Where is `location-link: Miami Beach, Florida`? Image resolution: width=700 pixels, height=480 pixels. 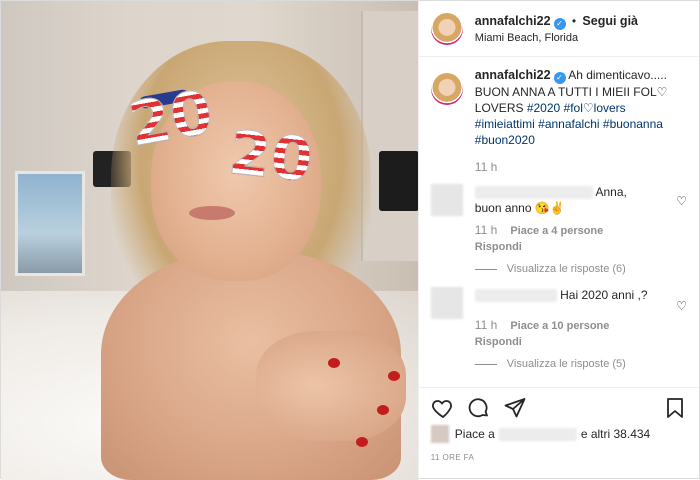 location-link: Miami Beach, Florida is located at coordinates (556, 38).